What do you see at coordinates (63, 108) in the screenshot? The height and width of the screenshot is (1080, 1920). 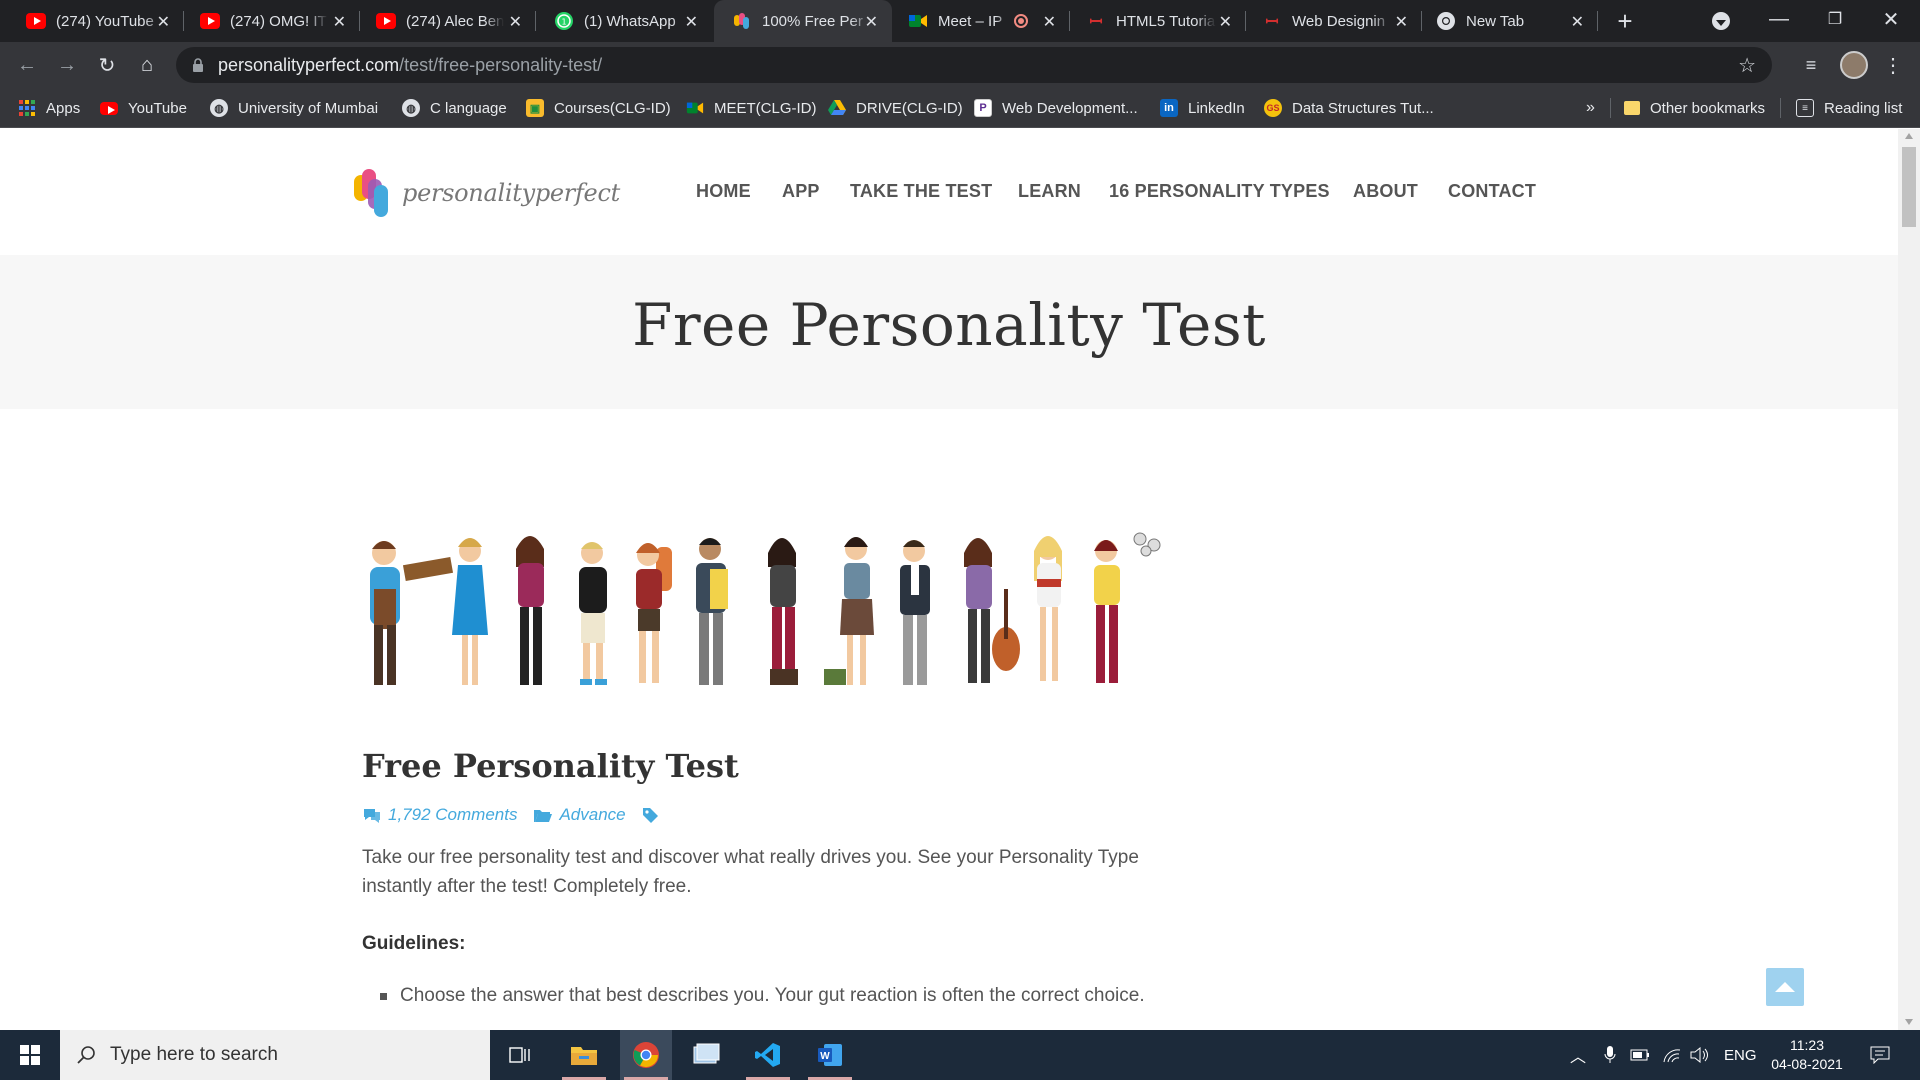 I see `bookmark-label: Apps` at bounding box center [63, 108].